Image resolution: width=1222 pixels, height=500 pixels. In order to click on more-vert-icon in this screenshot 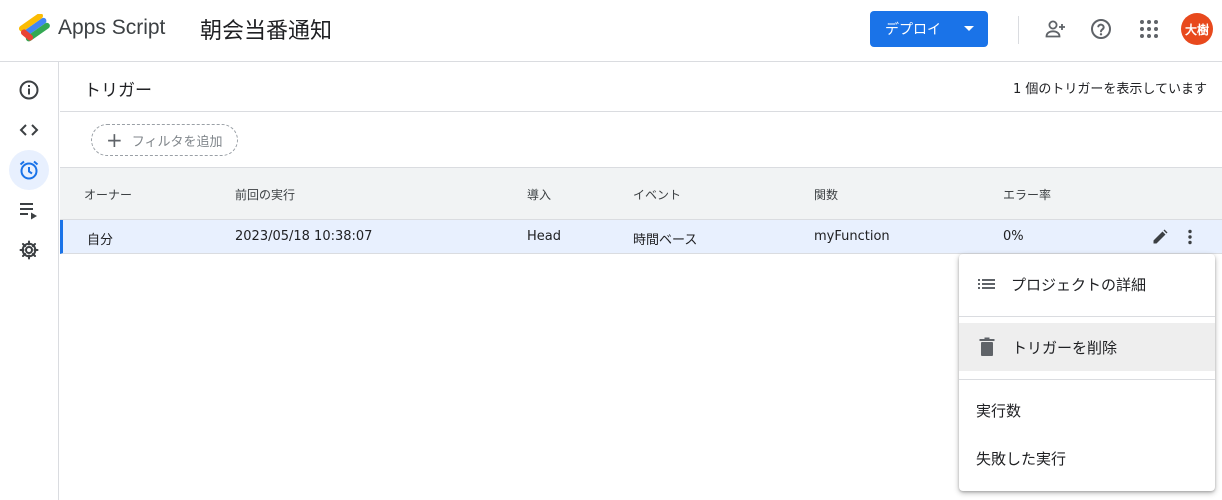, I will do `click(1190, 237)`.